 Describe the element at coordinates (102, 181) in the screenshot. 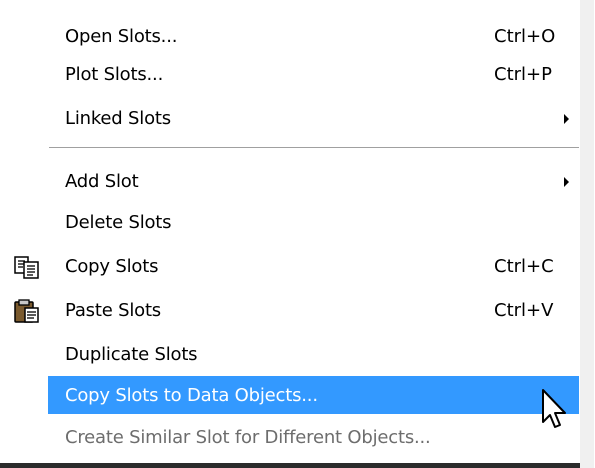

I see `menu-item-label: Add Slot` at that location.